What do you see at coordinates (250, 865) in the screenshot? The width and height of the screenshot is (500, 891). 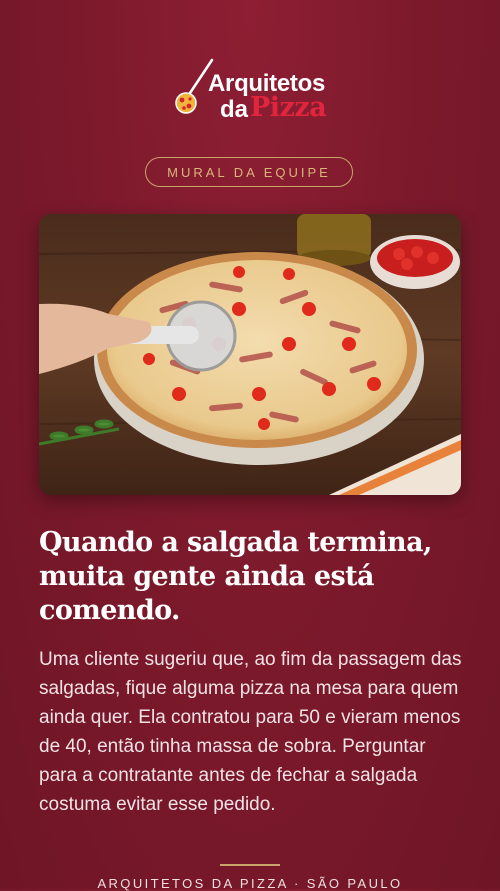 I see `footer-divider` at bounding box center [250, 865].